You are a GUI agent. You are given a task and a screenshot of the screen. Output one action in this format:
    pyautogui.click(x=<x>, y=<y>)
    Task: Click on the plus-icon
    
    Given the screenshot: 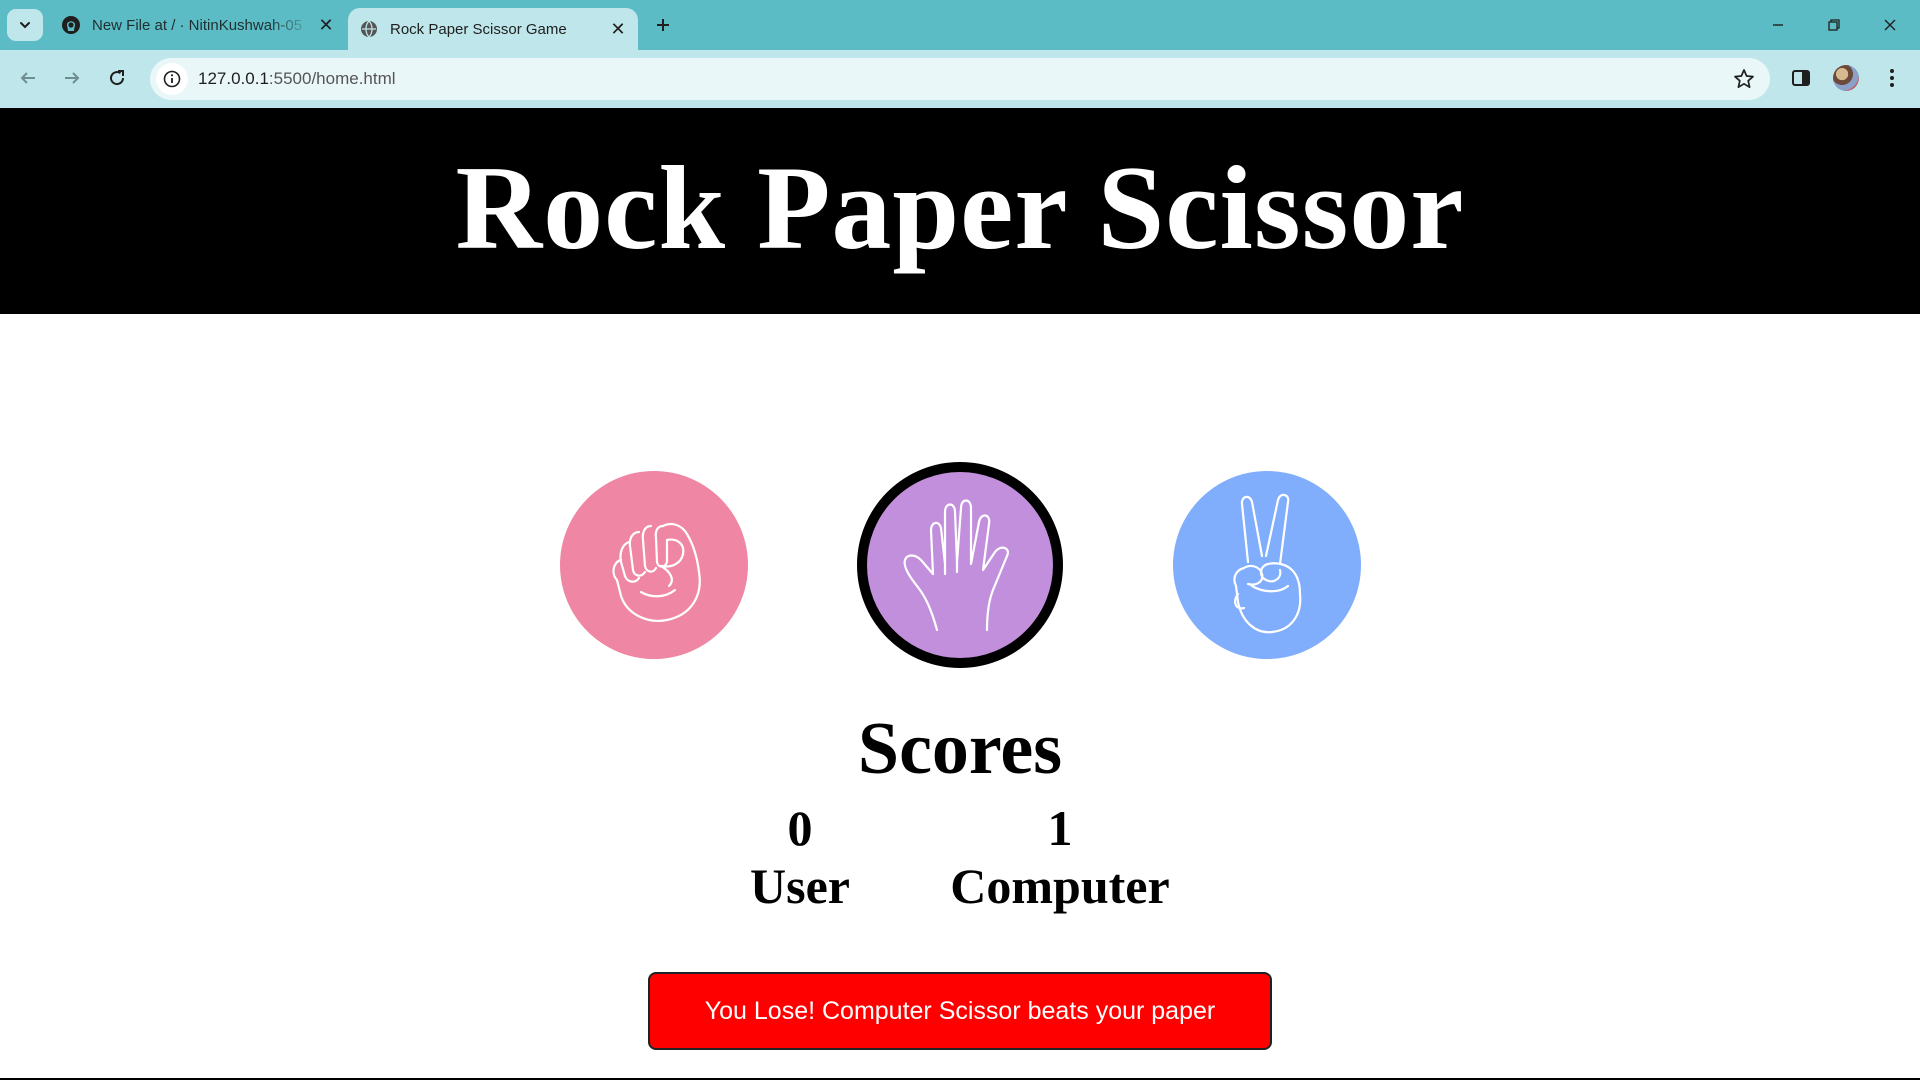 What is the action you would take?
    pyautogui.click(x=663, y=25)
    